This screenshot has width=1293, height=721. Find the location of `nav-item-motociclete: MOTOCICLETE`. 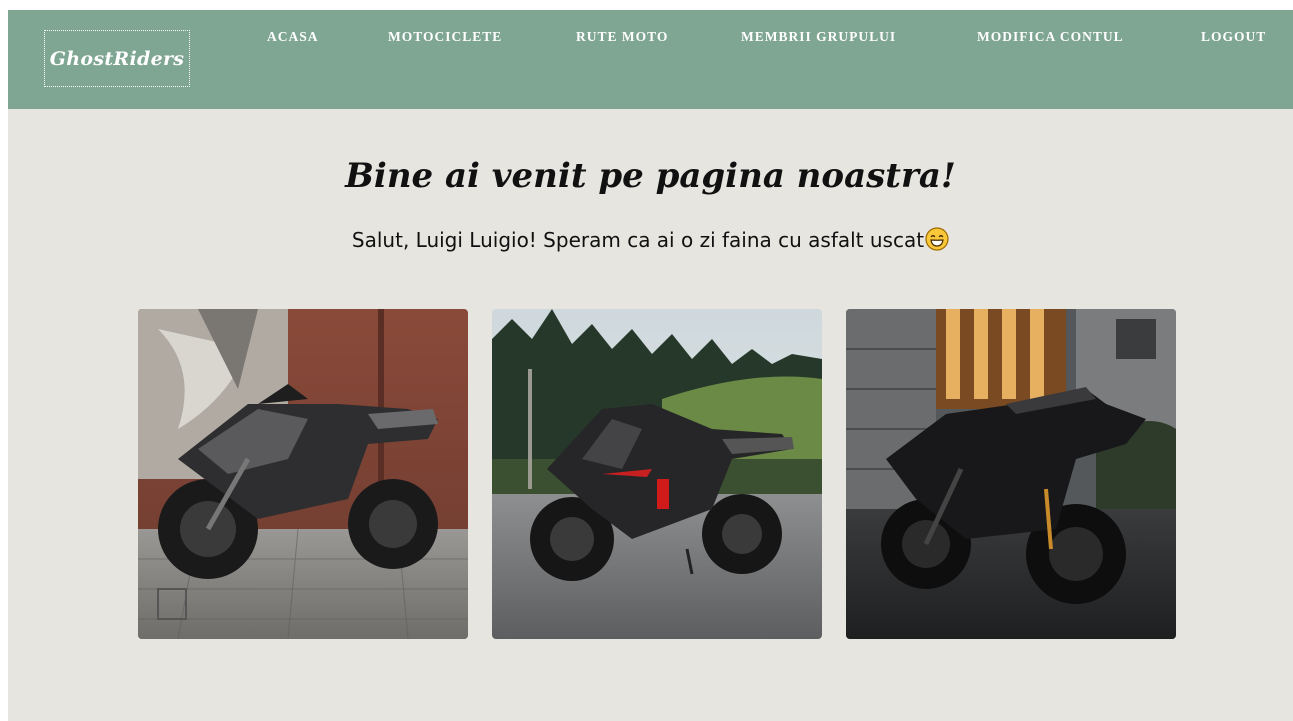

nav-item-motociclete: MOTOCICLETE is located at coordinates (445, 37).